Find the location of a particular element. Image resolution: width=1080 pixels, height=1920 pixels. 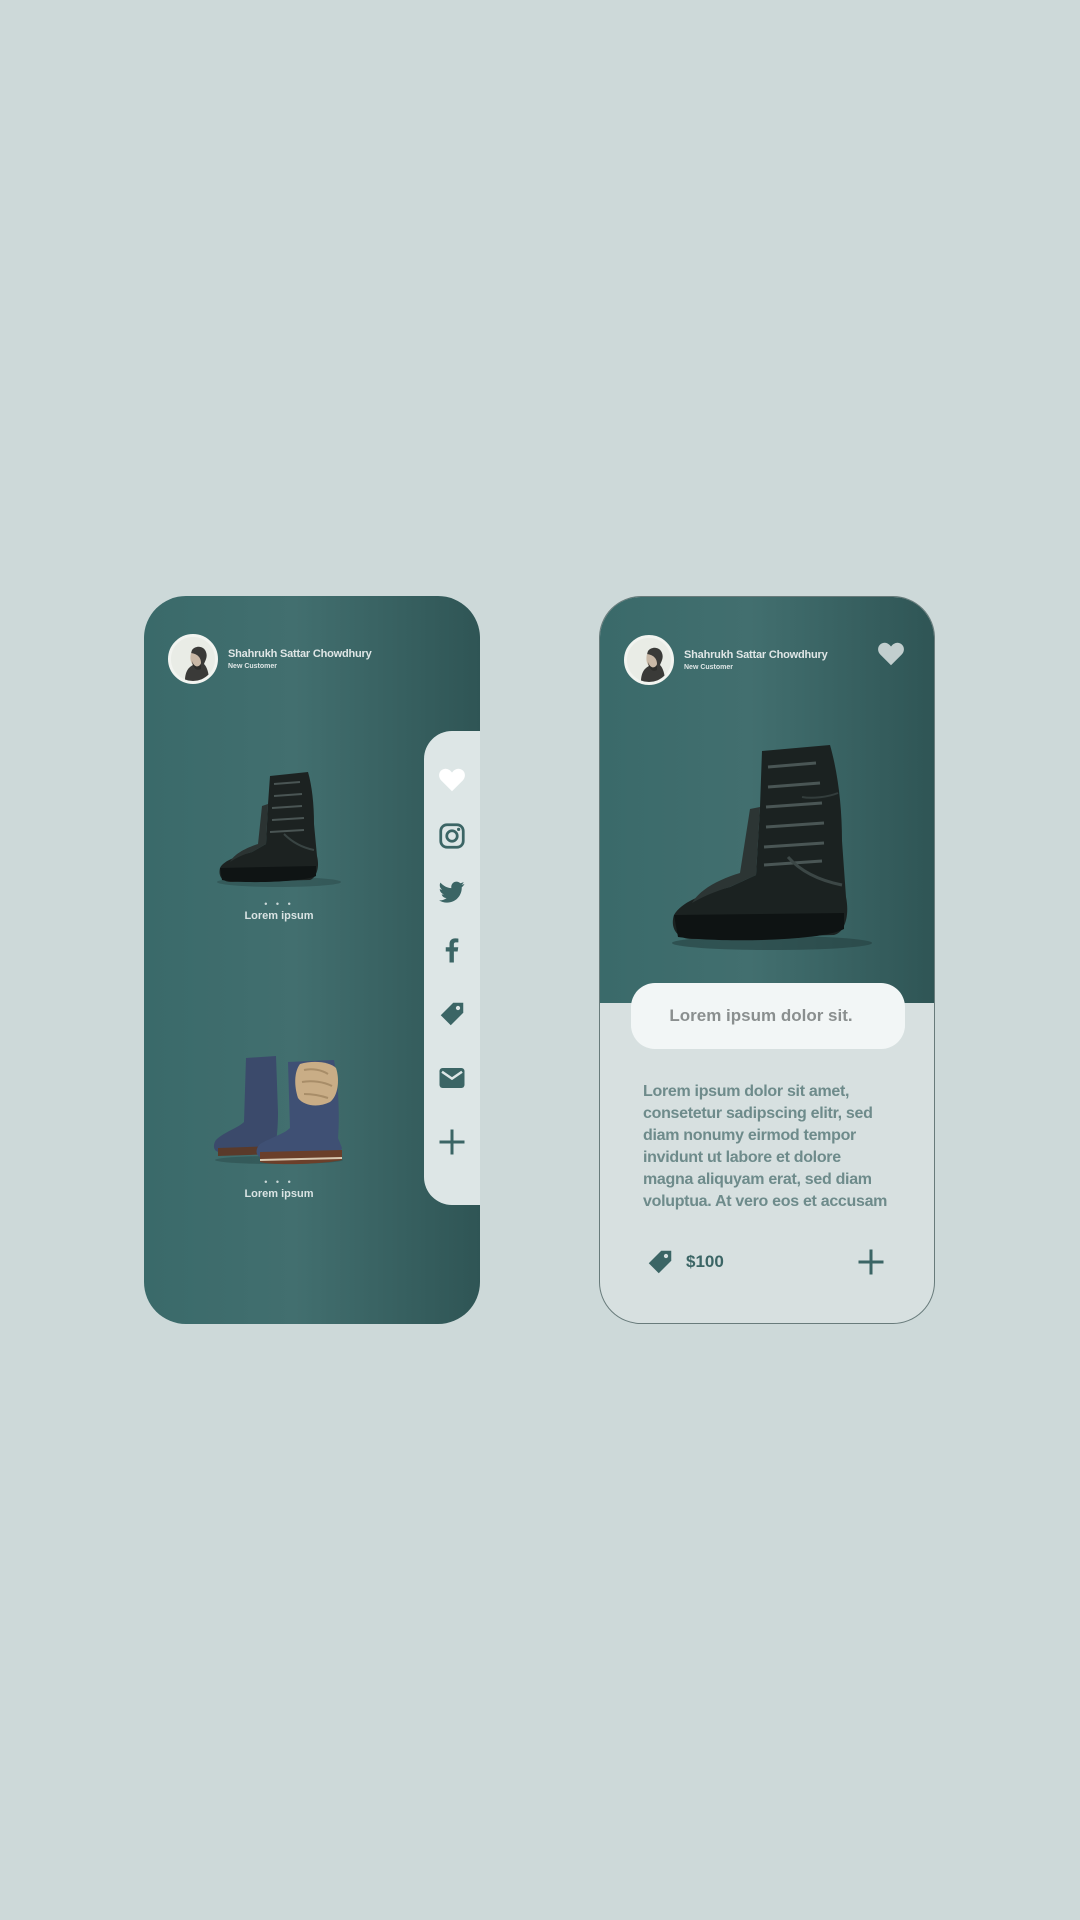

description-line: Lorem ipsum dolor sit amet, is located at coordinates (746, 1091).